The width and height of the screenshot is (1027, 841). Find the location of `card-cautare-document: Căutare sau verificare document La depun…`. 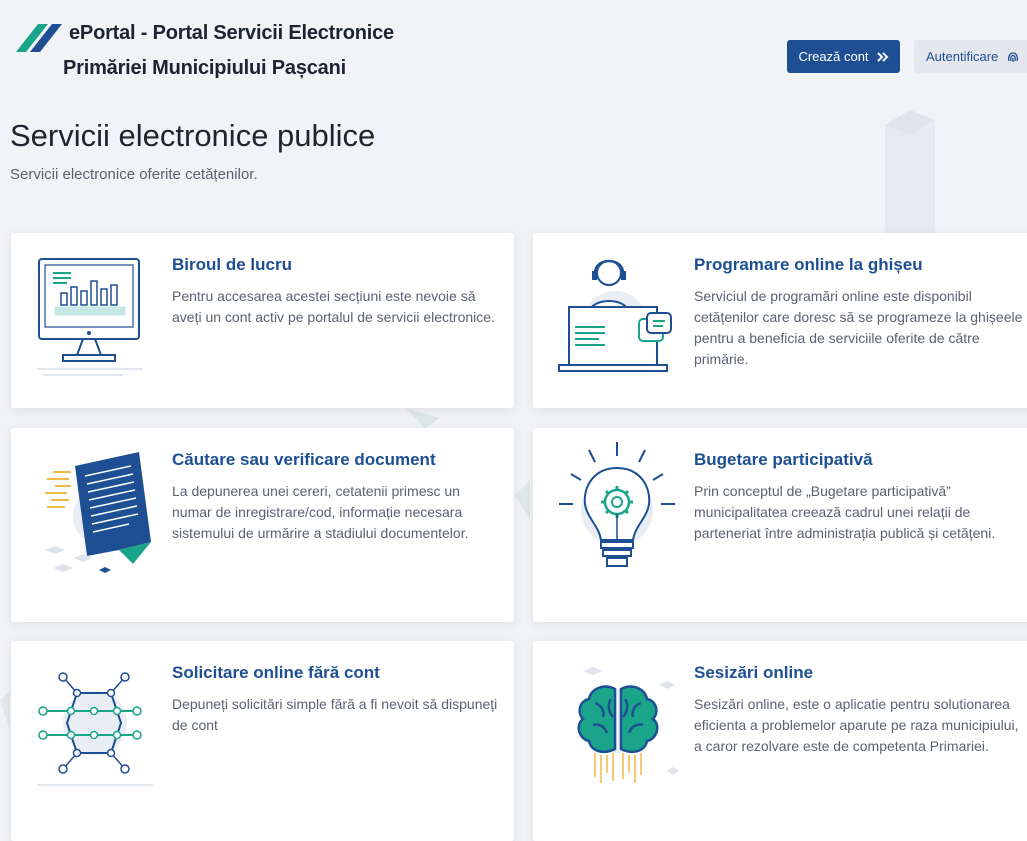

card-cautare-document: Căutare sau verificare document La depun… is located at coordinates (262, 525).